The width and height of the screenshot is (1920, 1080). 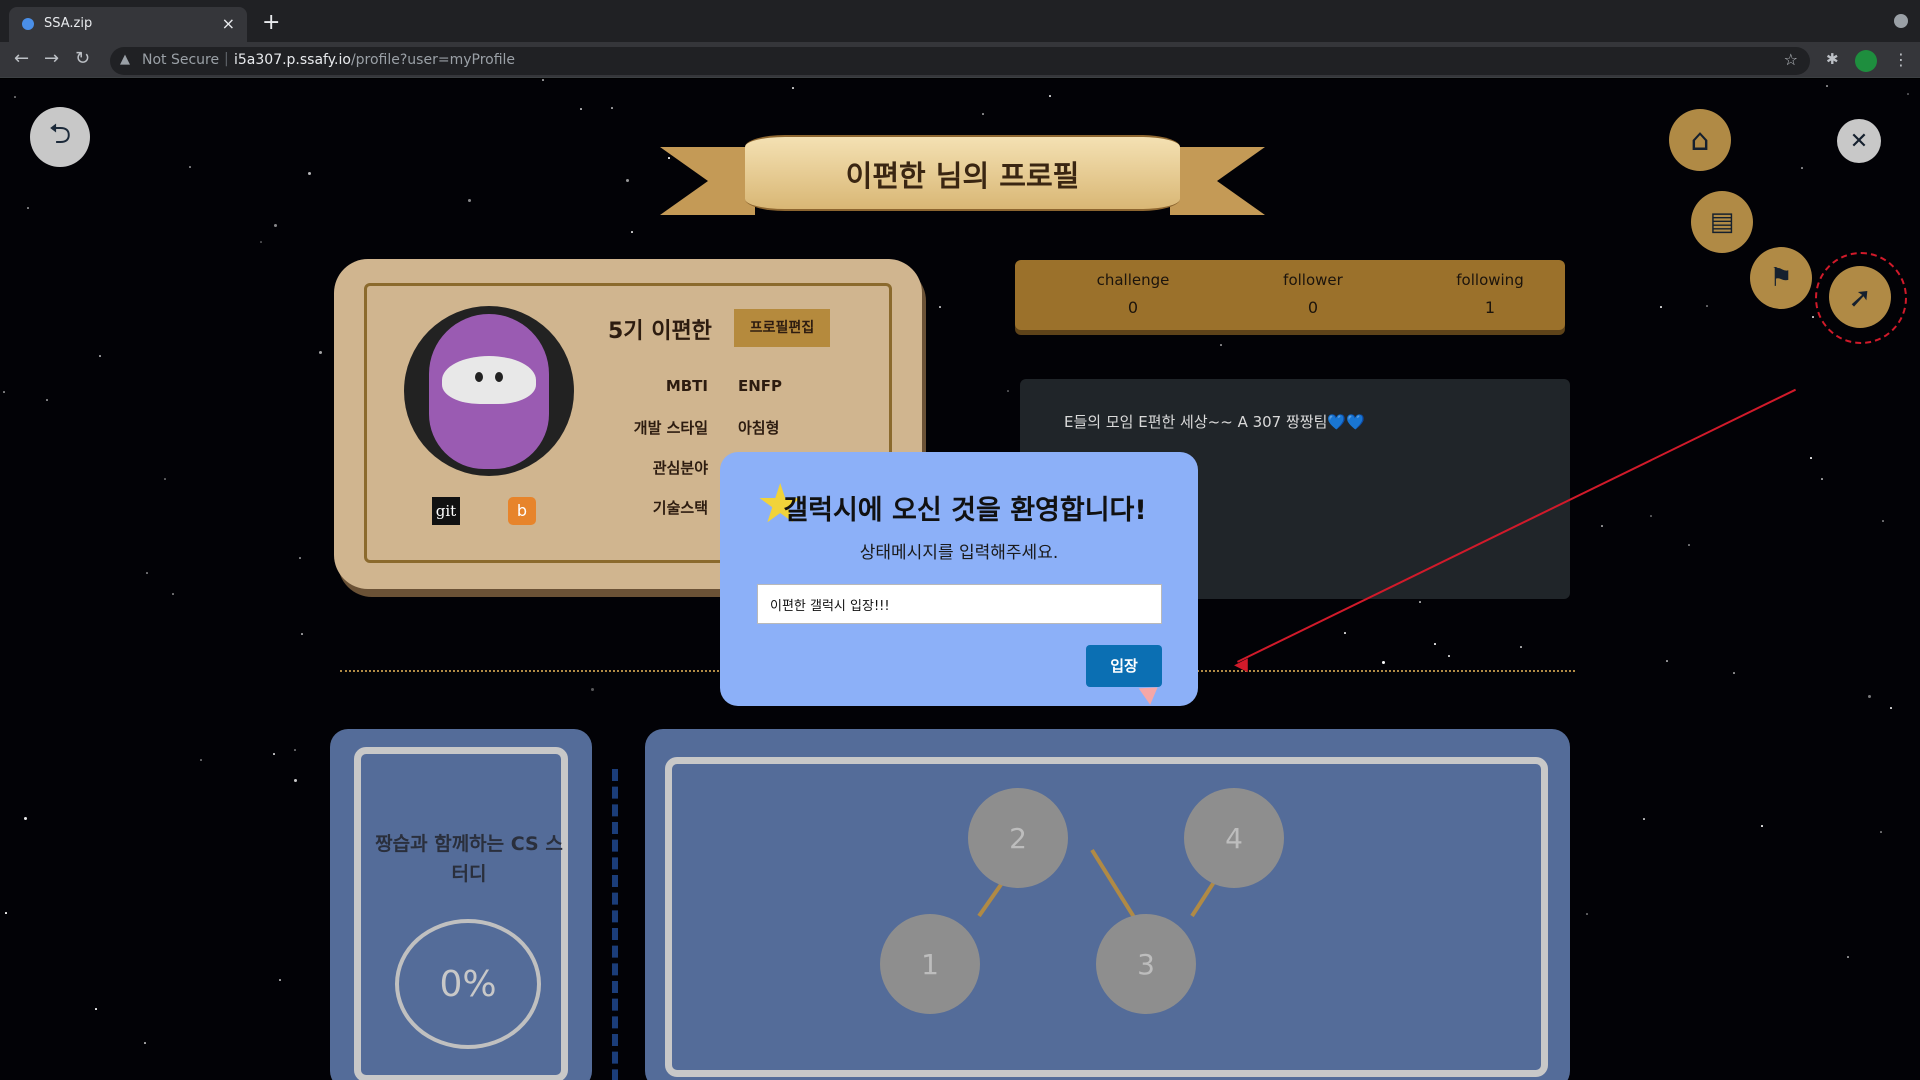 I want to click on follower-count: 0, so click(x=1313, y=307).